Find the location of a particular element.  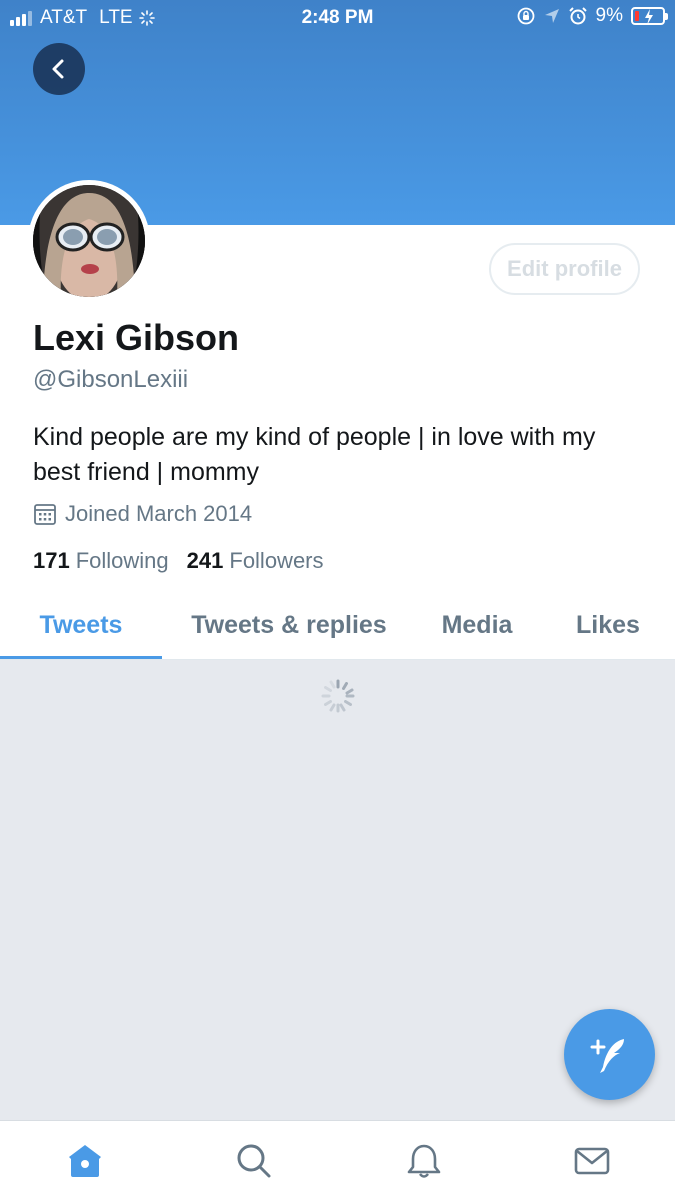

calendar-icon is located at coordinates (45, 514).